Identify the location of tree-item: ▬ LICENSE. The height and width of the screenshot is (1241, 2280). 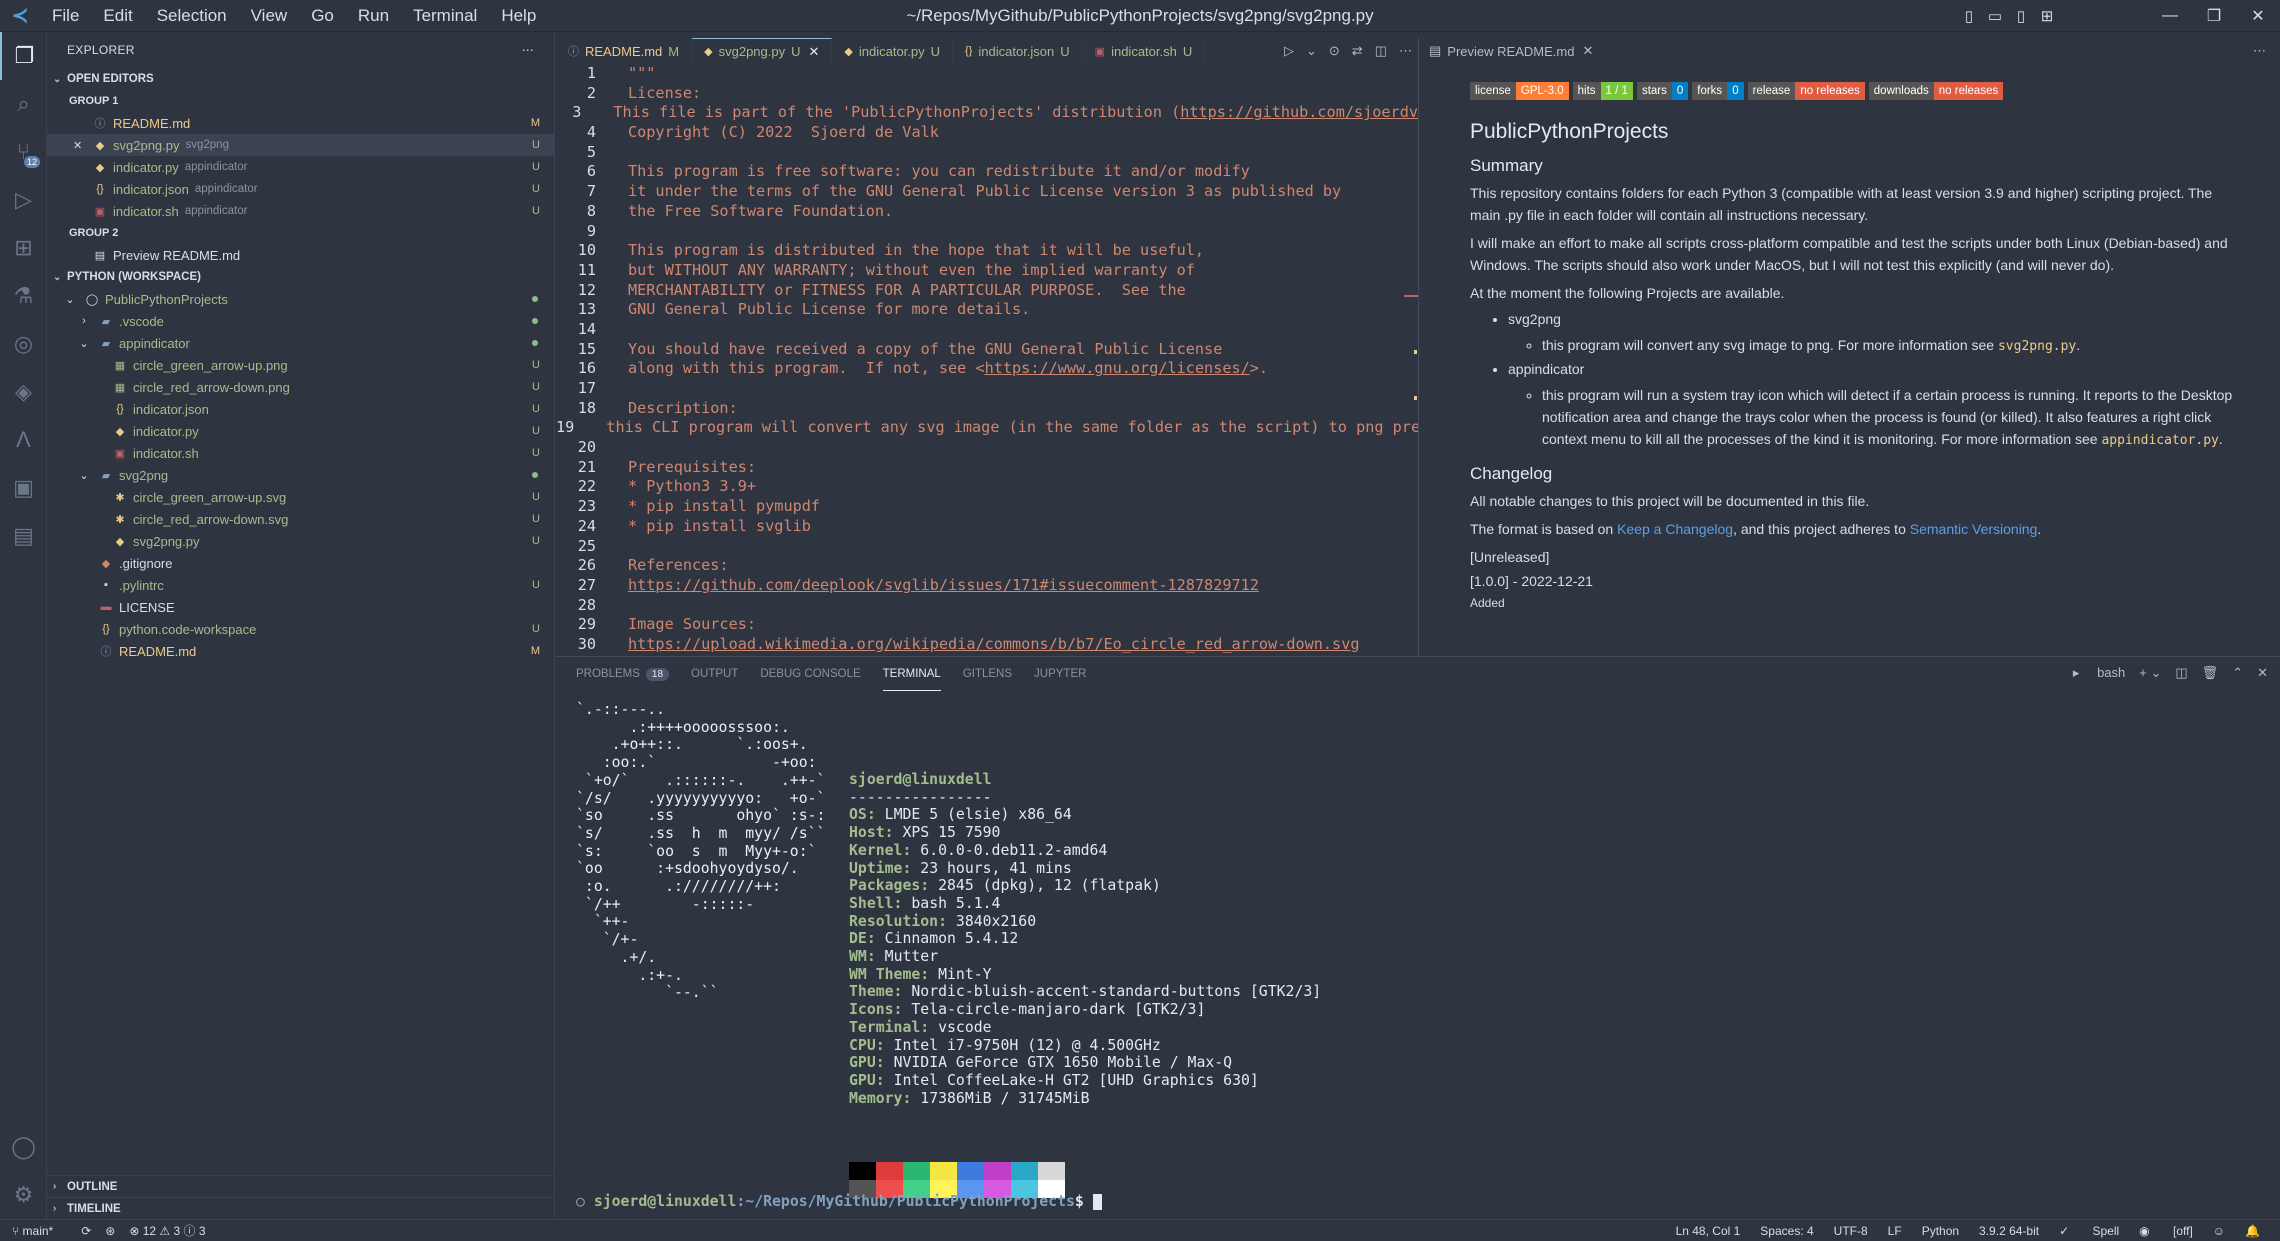
(300, 607).